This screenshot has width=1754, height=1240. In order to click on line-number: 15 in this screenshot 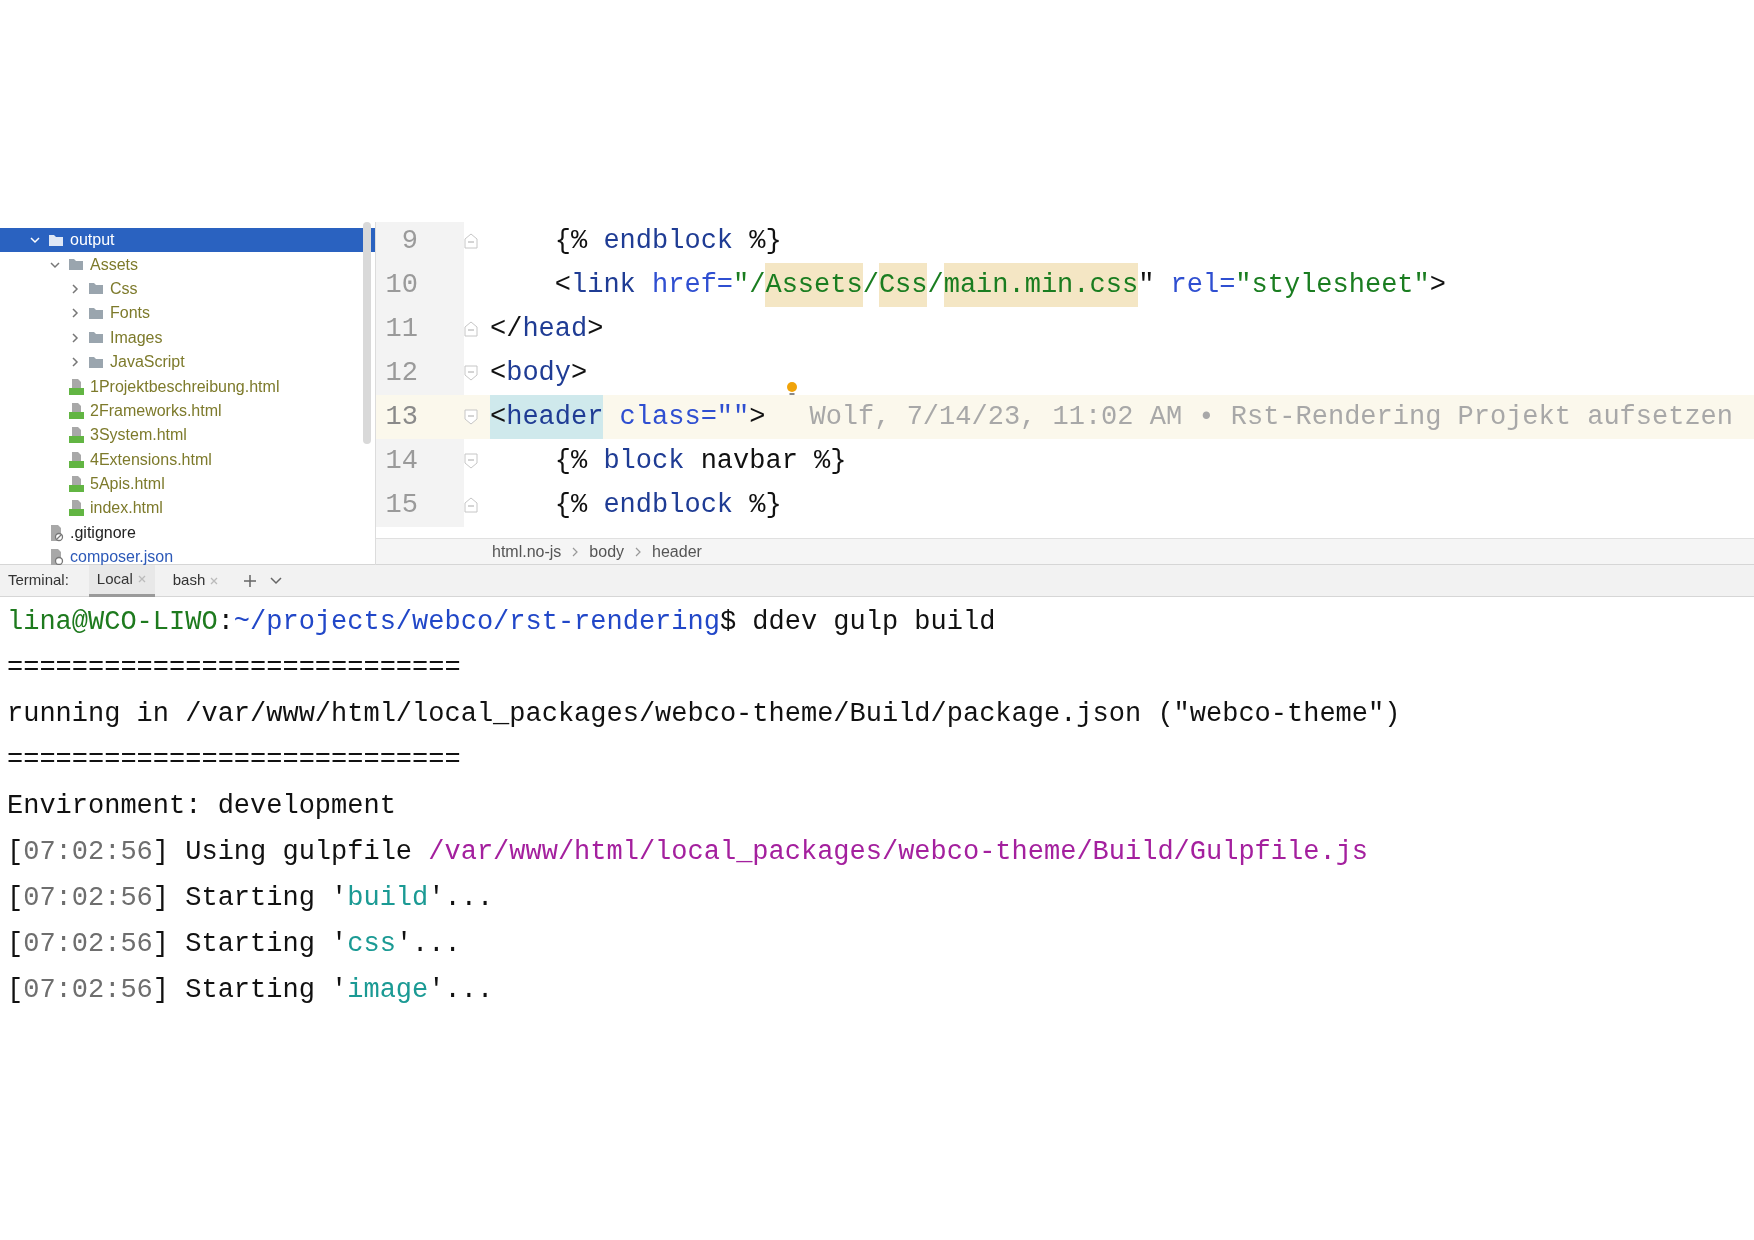, I will do `click(420, 505)`.